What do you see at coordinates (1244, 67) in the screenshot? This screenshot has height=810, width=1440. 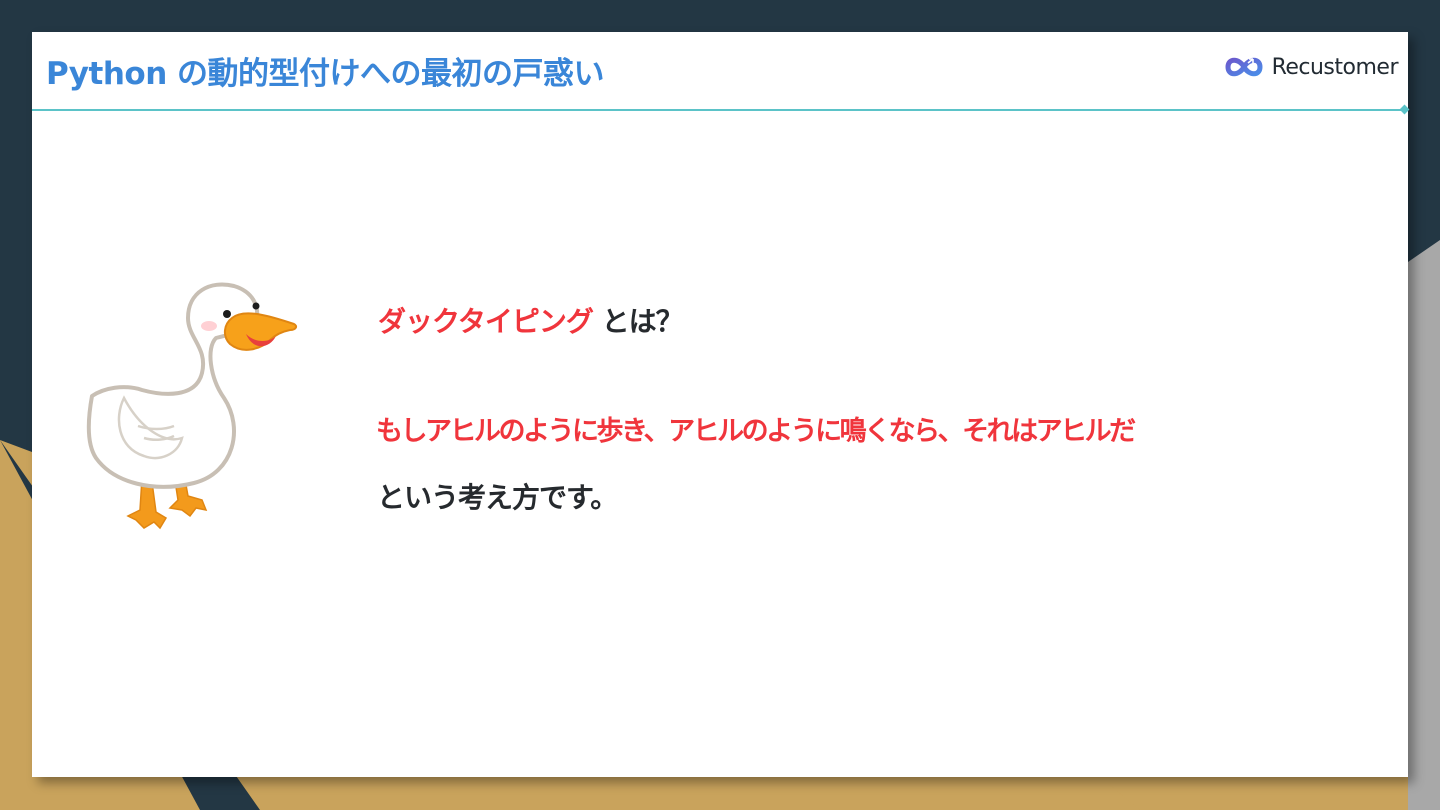 I see `recustomer-logo-icon` at bounding box center [1244, 67].